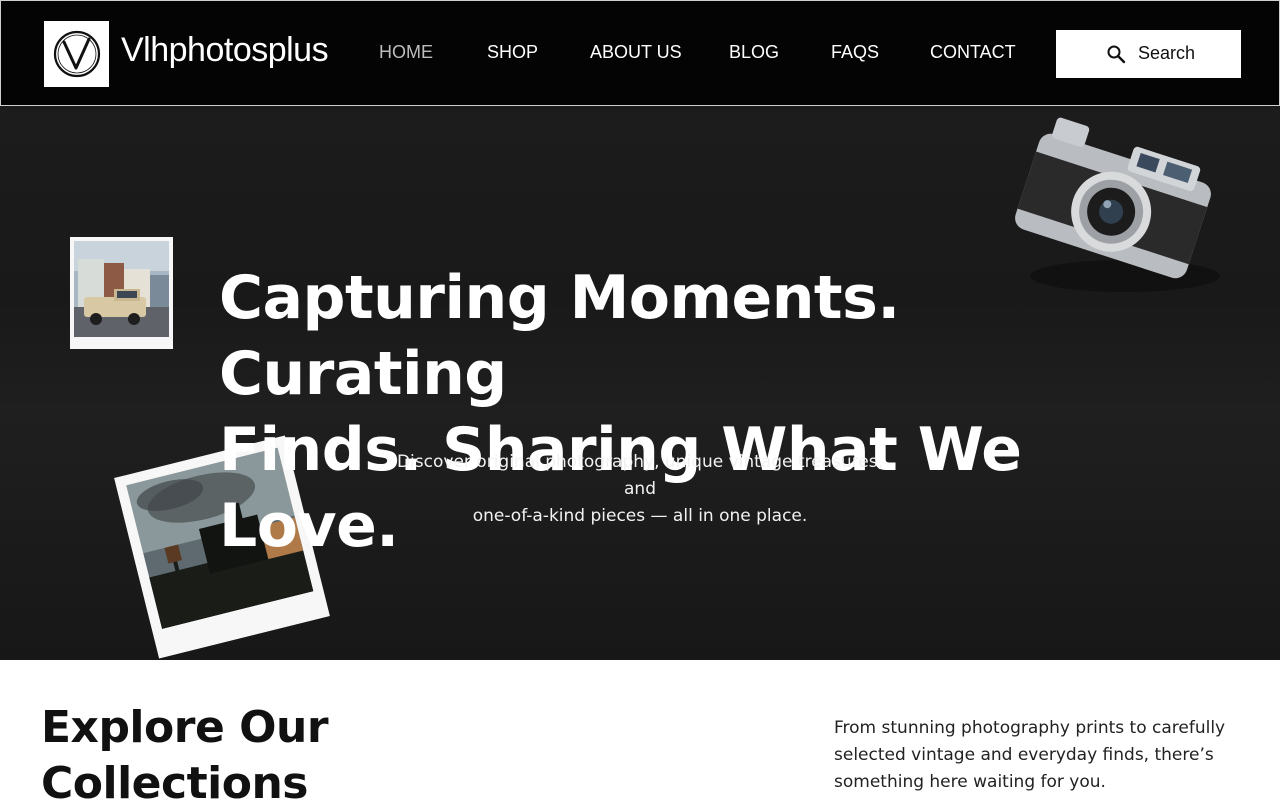  Describe the element at coordinates (559, 336) in the screenshot. I see `hero-headline-line1: Capturing Moments. Curating` at that location.